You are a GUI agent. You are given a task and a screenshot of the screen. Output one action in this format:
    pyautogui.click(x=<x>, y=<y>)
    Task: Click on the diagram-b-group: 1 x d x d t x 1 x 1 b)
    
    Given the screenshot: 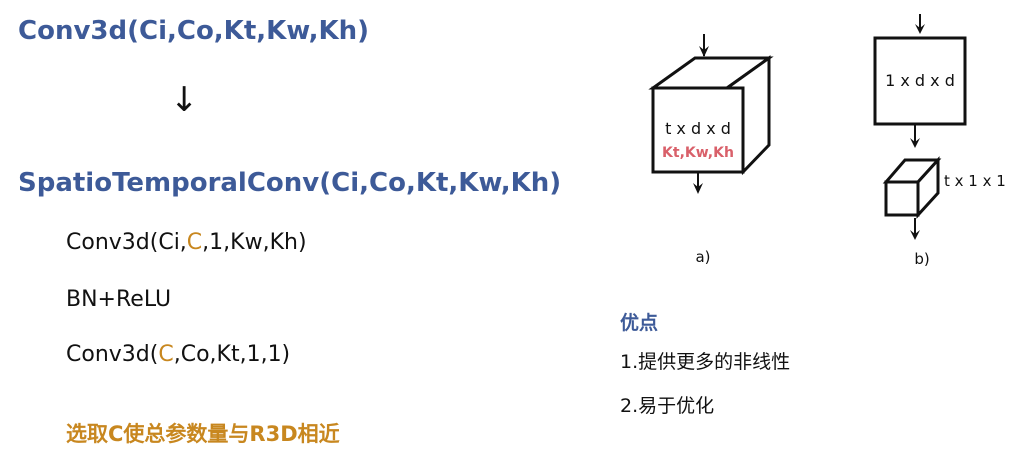 What is the action you would take?
    pyautogui.click(x=939, y=141)
    